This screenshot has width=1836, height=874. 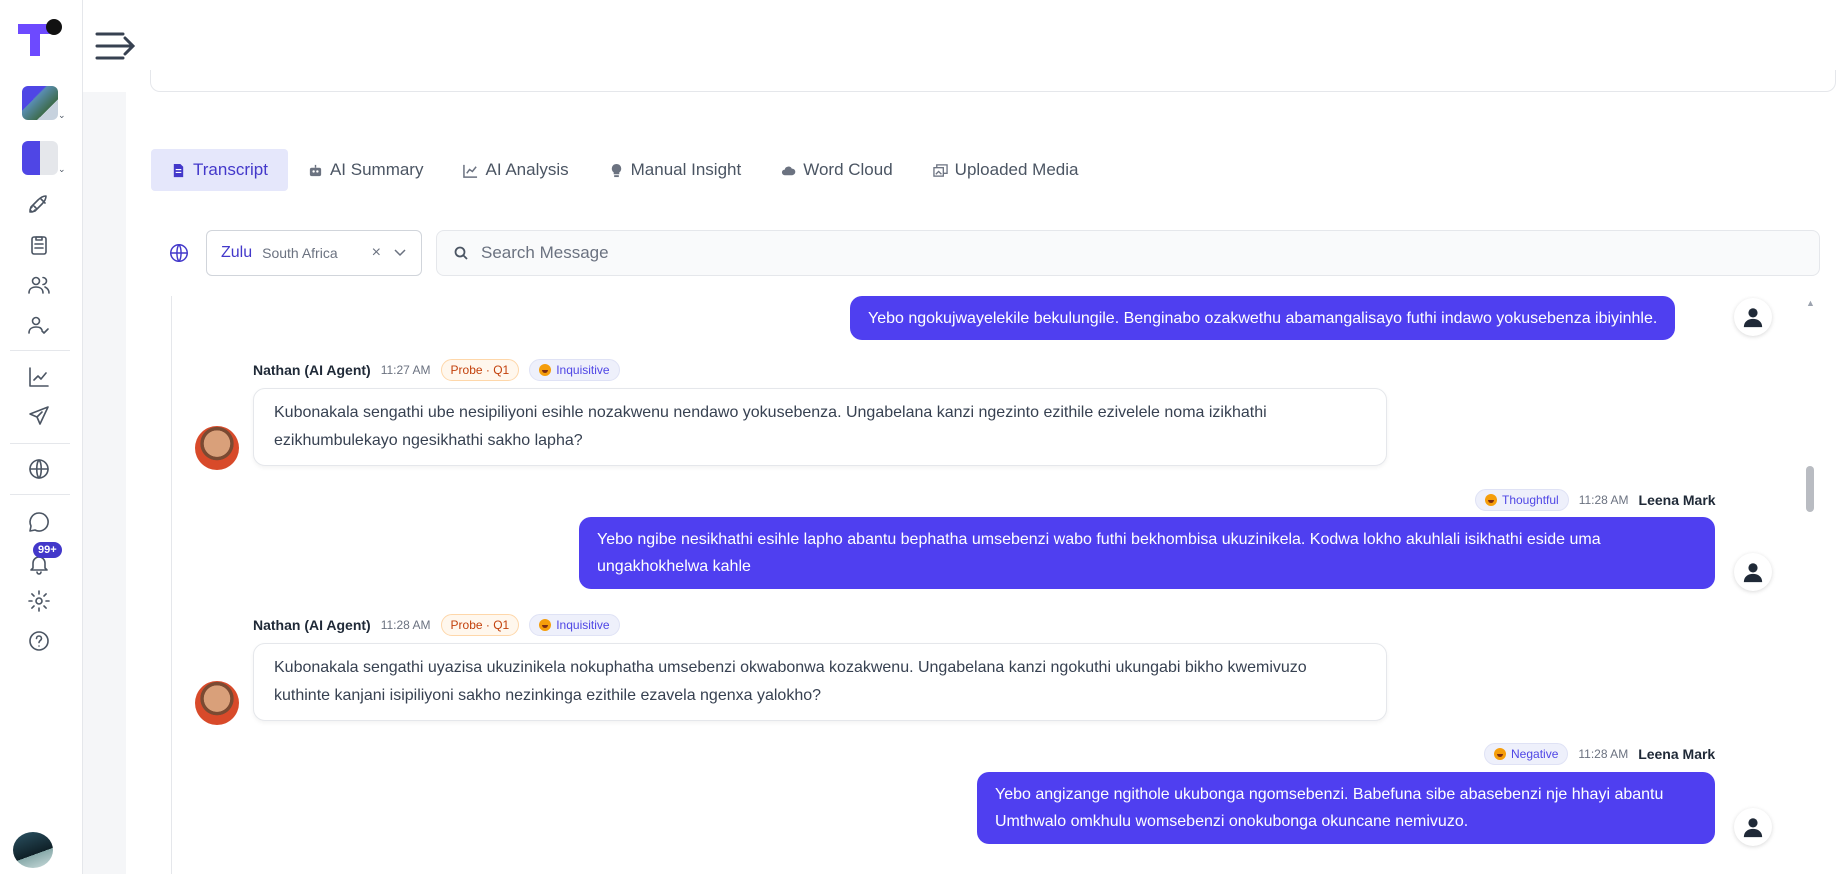 I want to click on line-chart-icon, so click(x=39, y=377).